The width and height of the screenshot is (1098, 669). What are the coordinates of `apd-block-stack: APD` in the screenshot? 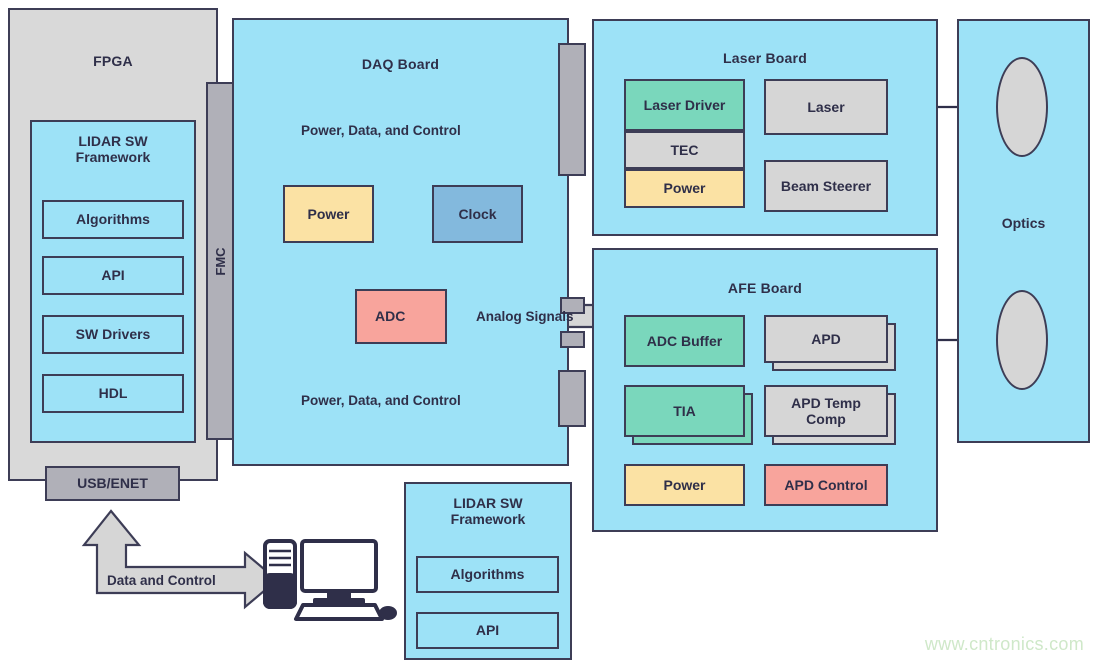 It's located at (831, 344).